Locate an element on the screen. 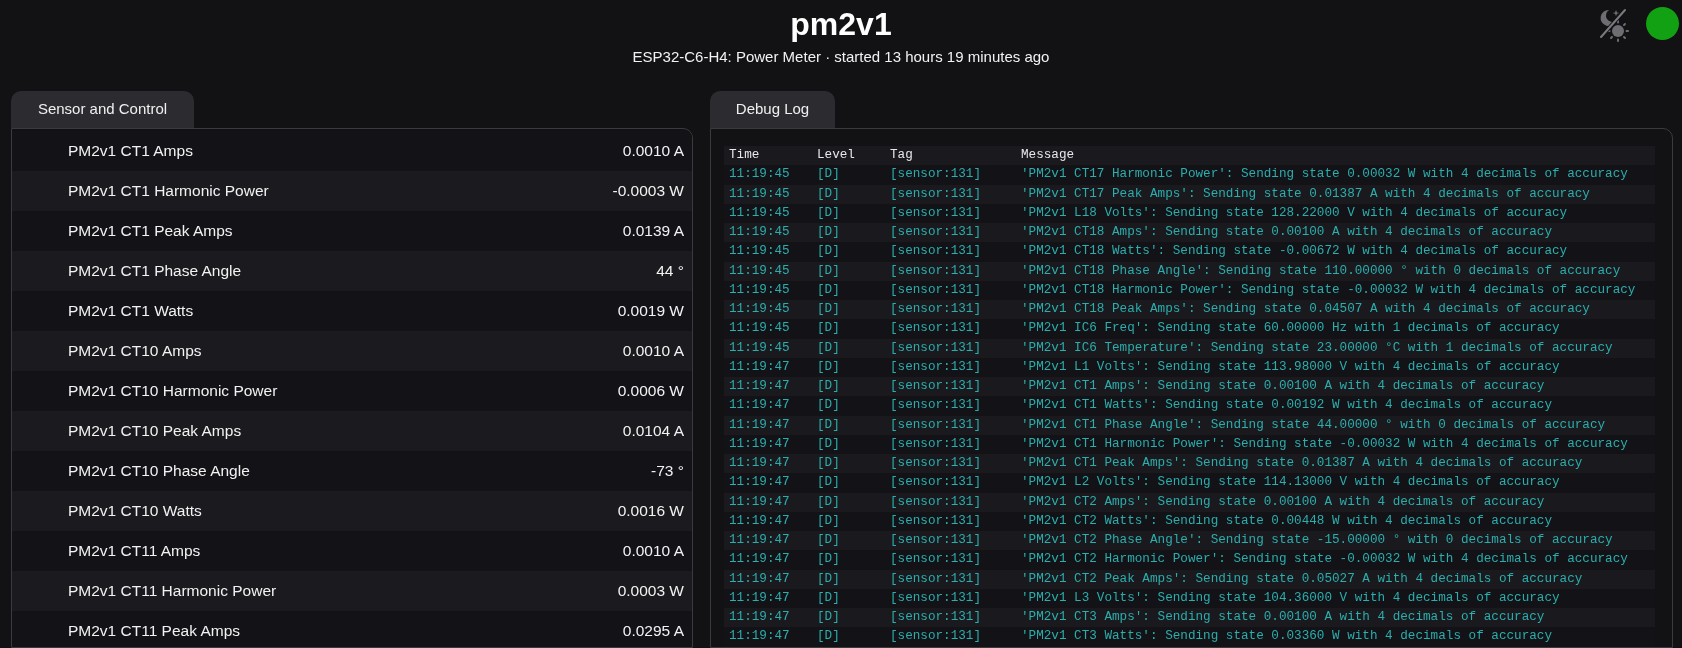 The image size is (1682, 648). sensor-name: PM2v1 CT11 Amps is located at coordinates (134, 551).